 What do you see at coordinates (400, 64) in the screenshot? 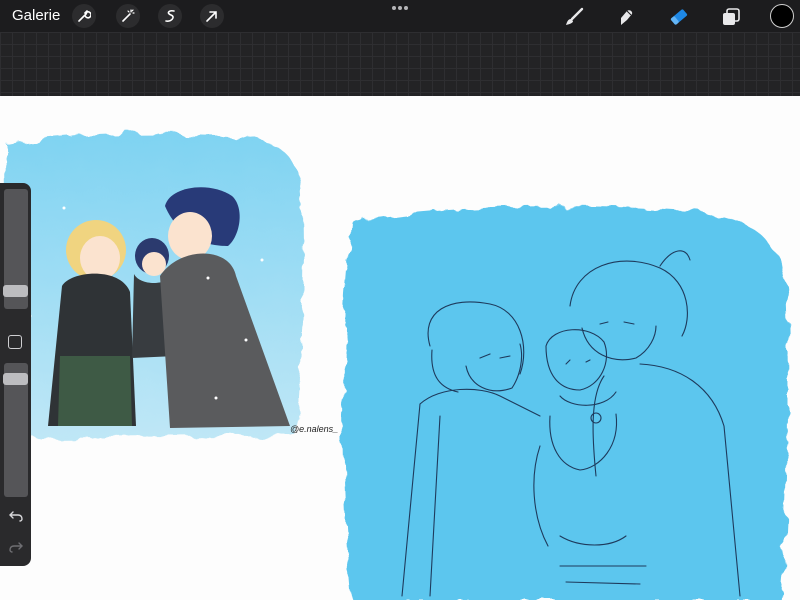
I see `canvas-grid-background` at bounding box center [400, 64].